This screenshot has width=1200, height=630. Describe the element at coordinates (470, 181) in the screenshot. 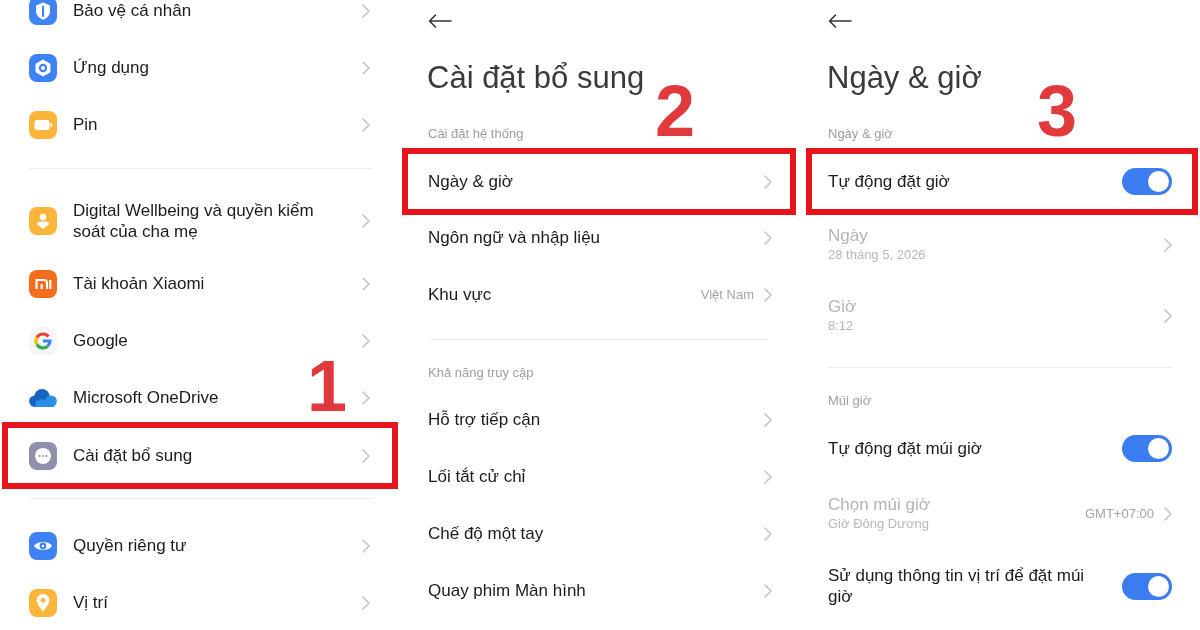

I see `item-label: Ngày & giờ` at that location.